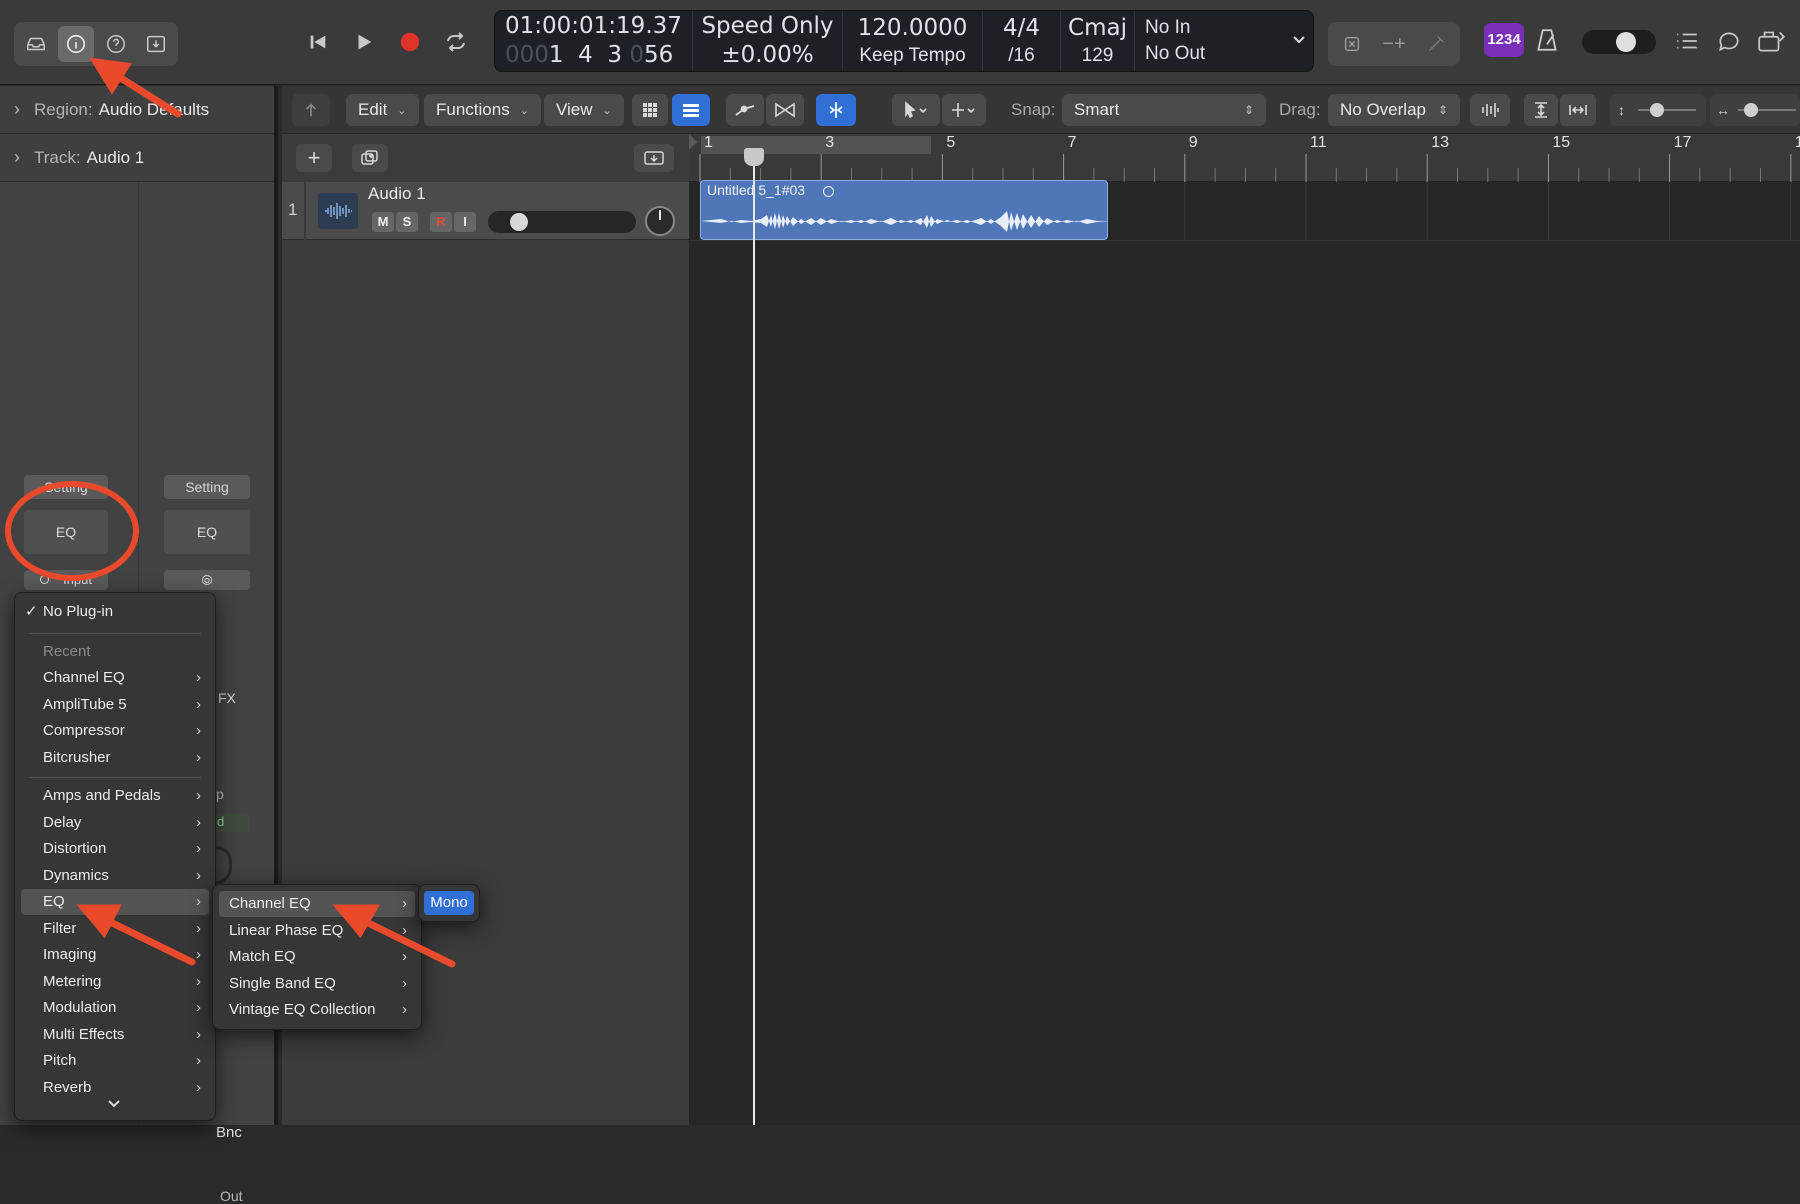 This screenshot has height=1204, width=1800. What do you see at coordinates (562, 222) in the screenshot?
I see `volume-slider` at bounding box center [562, 222].